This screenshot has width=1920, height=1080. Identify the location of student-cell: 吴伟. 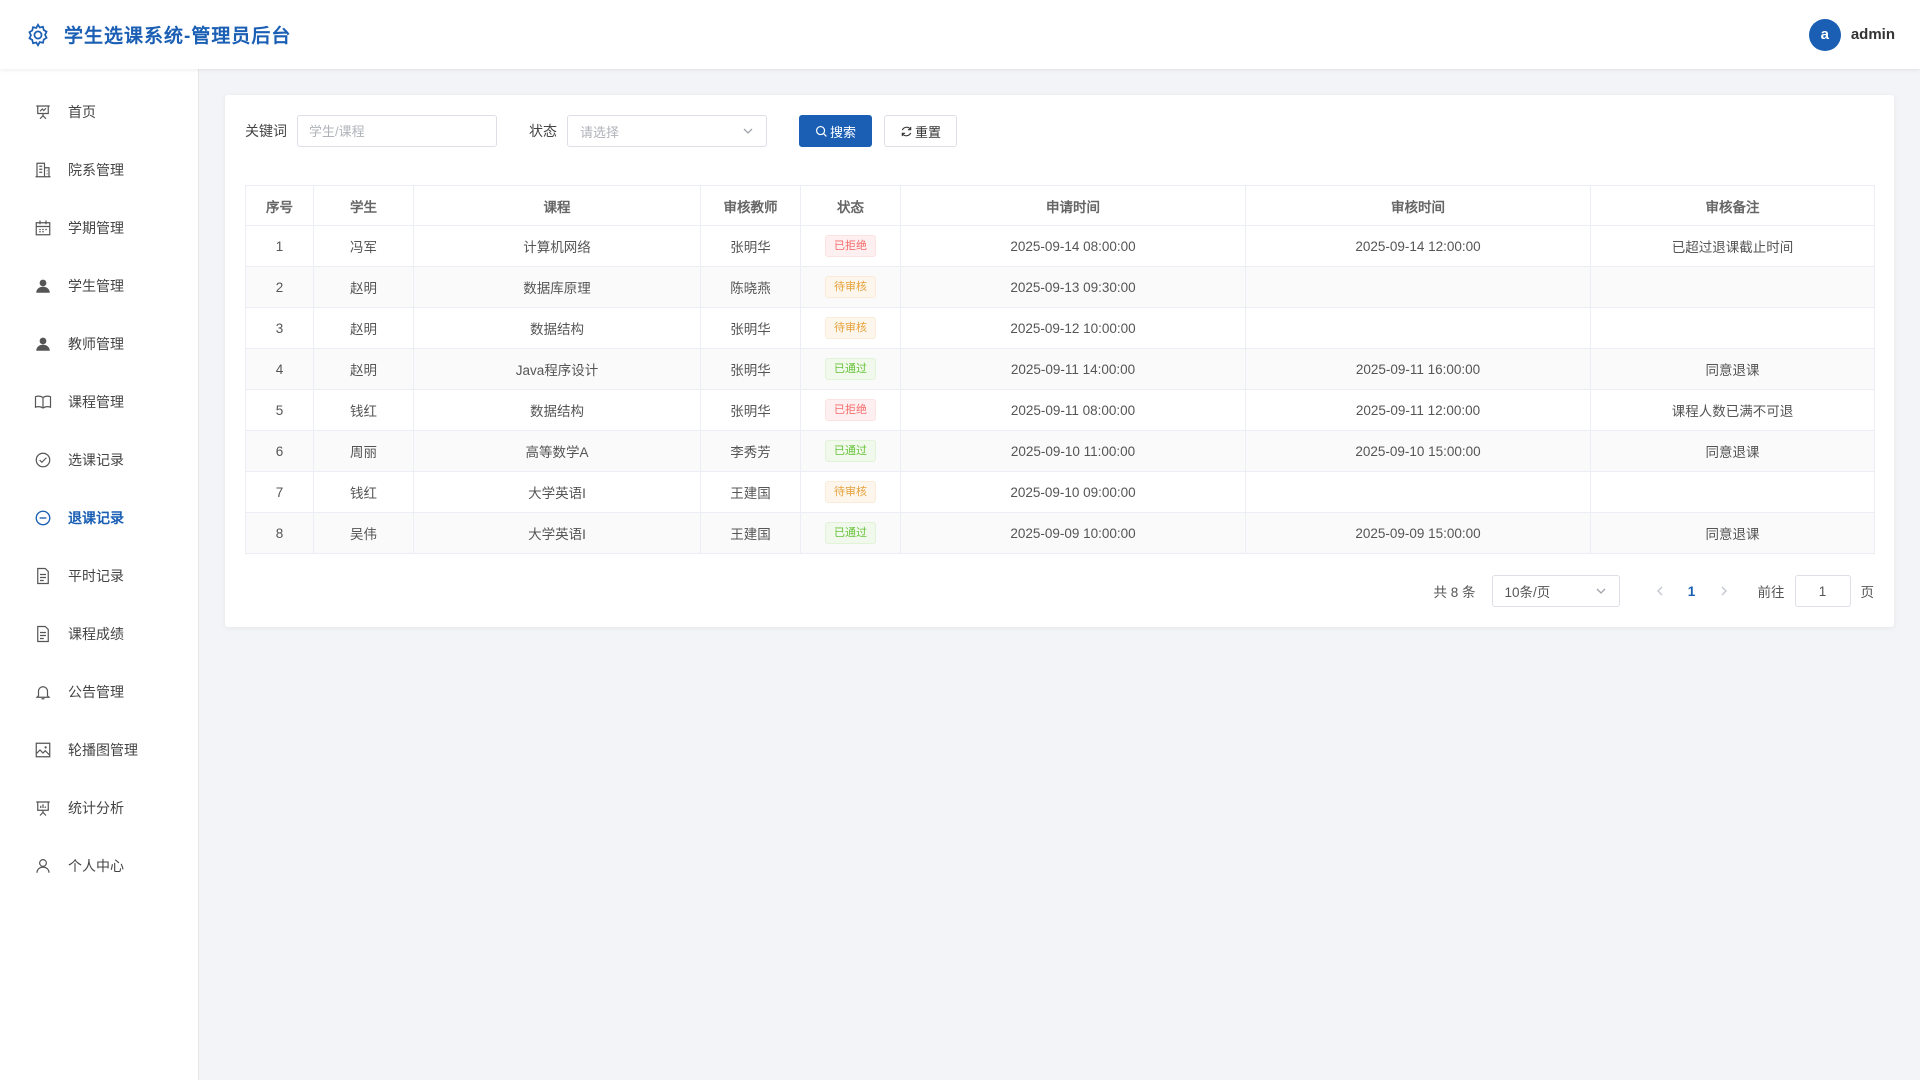
(363, 533).